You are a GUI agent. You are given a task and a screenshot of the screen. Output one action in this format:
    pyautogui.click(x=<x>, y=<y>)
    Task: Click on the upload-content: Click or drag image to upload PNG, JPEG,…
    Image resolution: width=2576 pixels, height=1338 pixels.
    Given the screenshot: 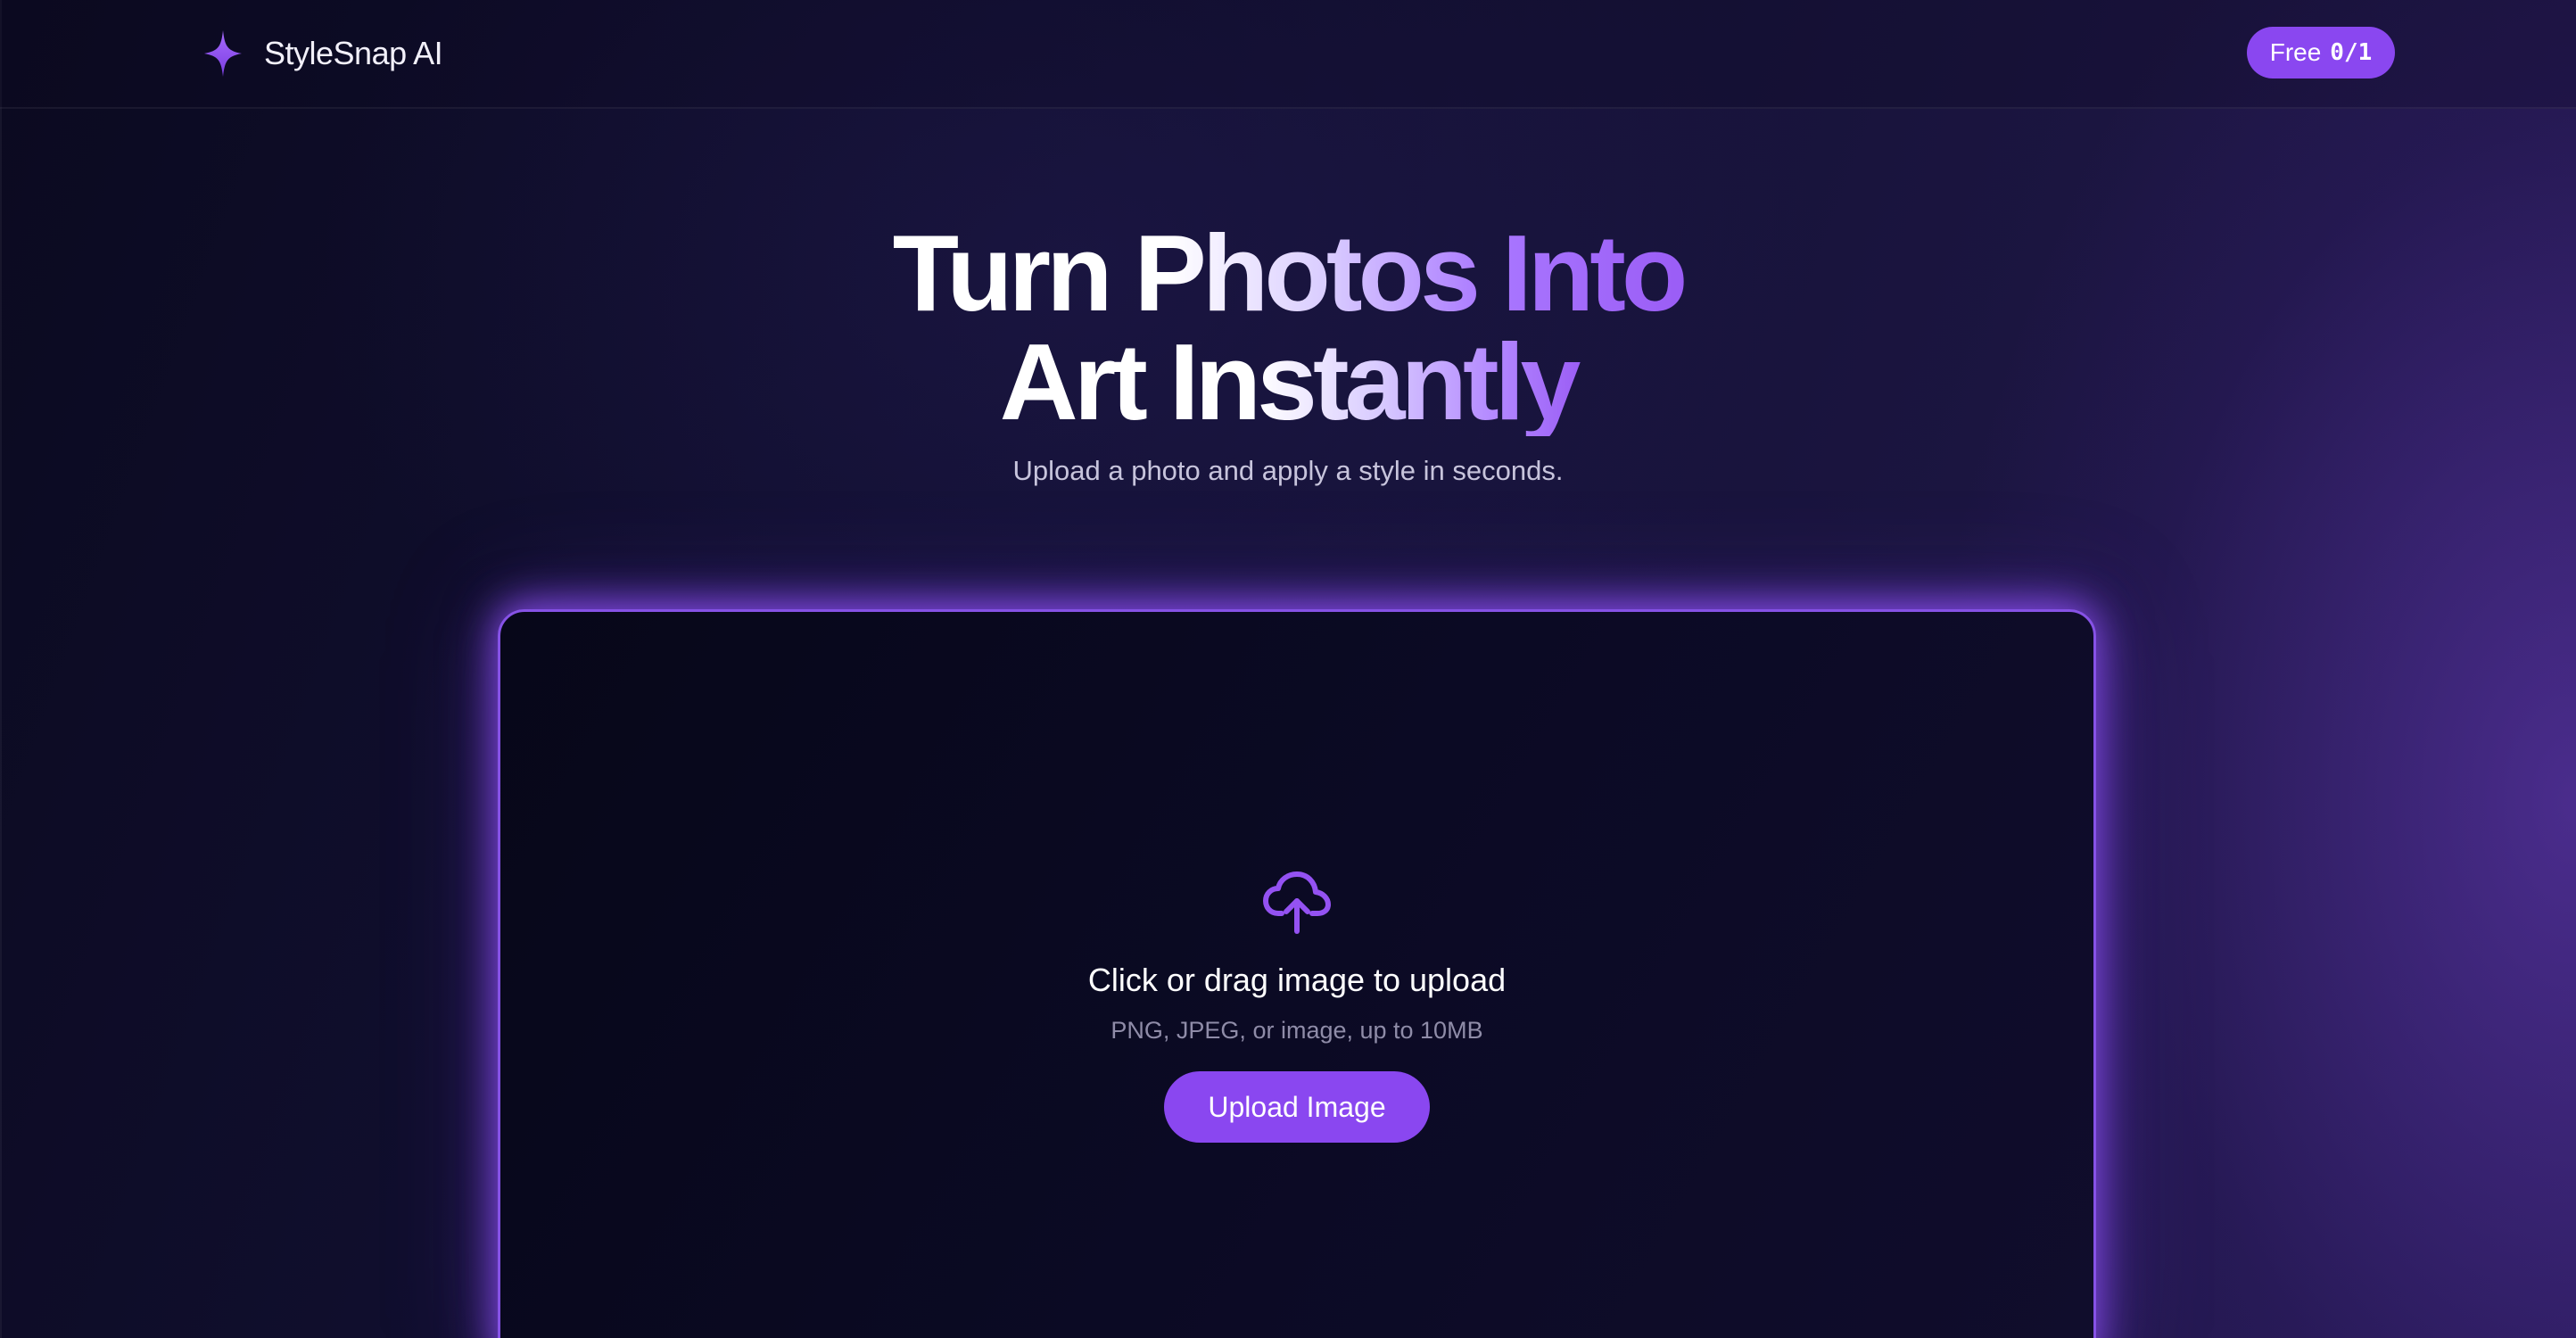 What is the action you would take?
    pyautogui.click(x=1296, y=1007)
    